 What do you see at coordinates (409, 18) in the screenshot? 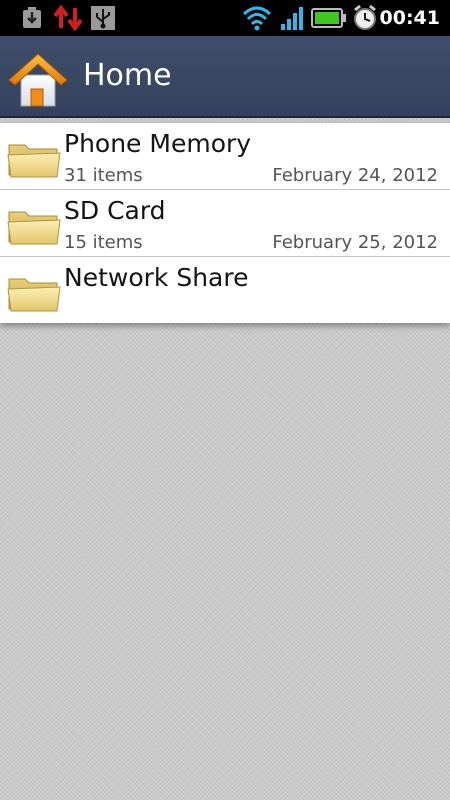
I see `status-time: 00:41` at bounding box center [409, 18].